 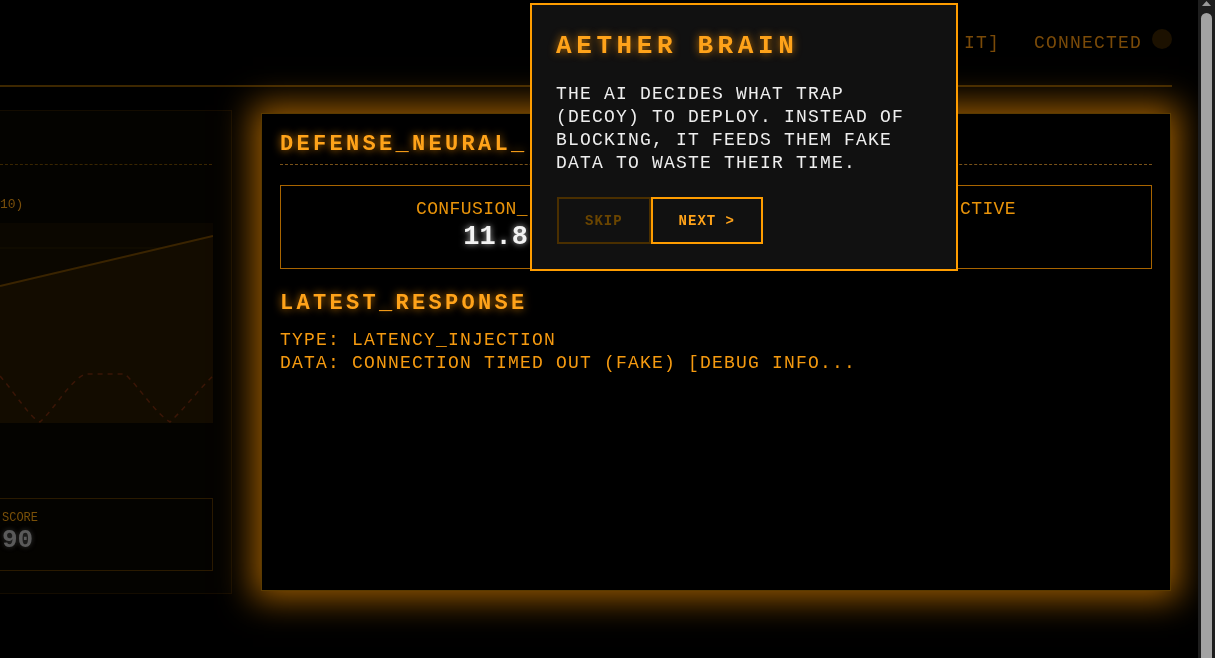 I want to click on section-title: LATEST_RESPONSE, so click(x=404, y=304).